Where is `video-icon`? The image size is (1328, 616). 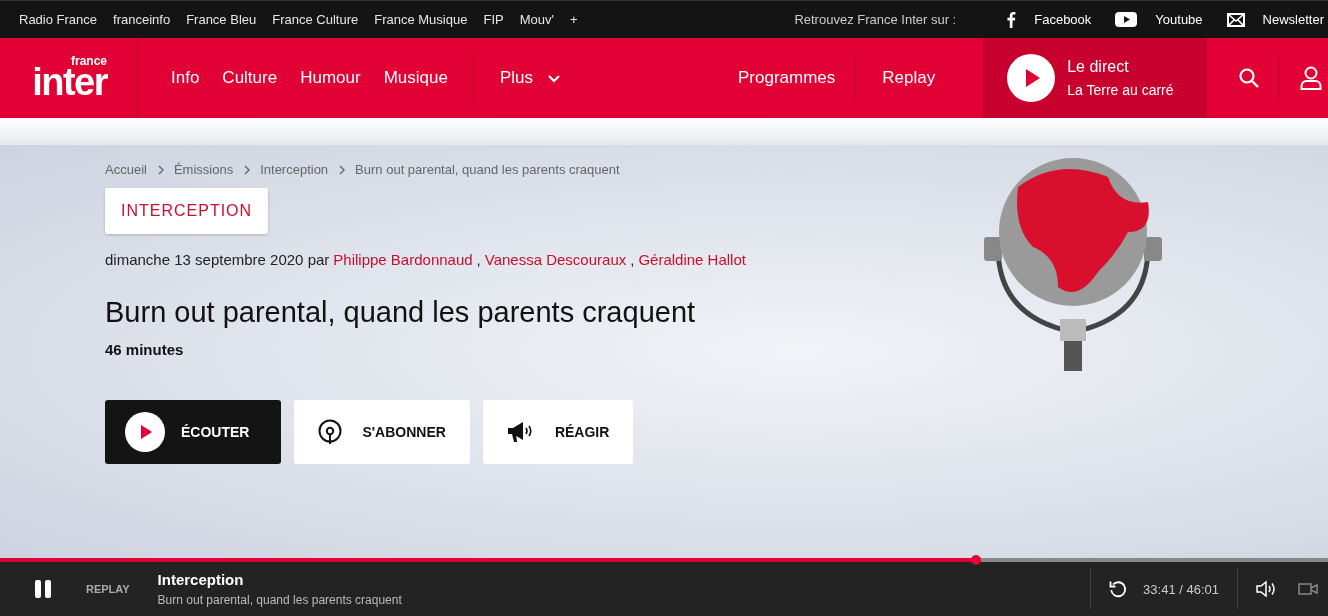
video-icon is located at coordinates (1308, 589).